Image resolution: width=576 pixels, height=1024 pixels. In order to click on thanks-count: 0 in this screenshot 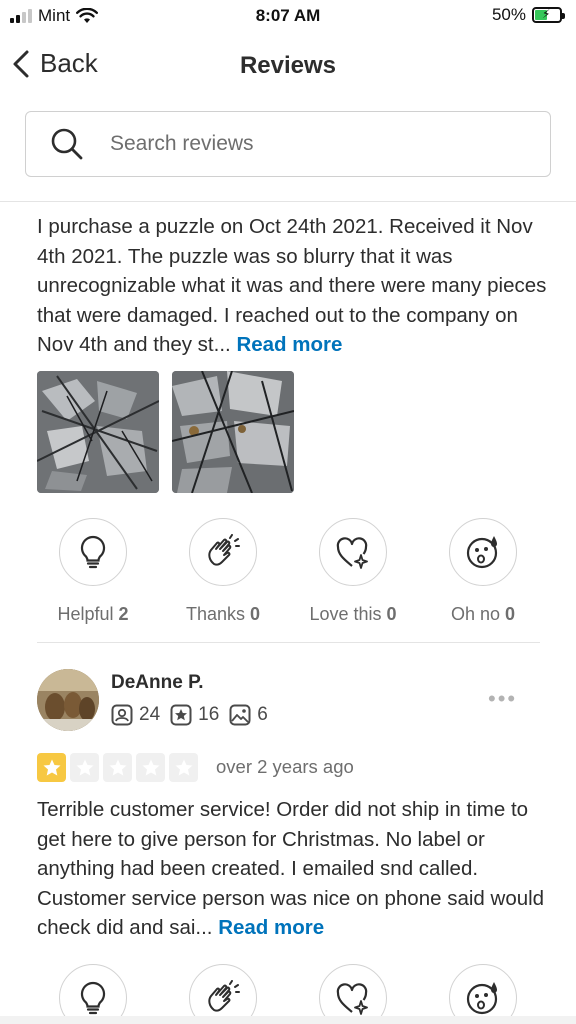, I will do `click(255, 614)`.